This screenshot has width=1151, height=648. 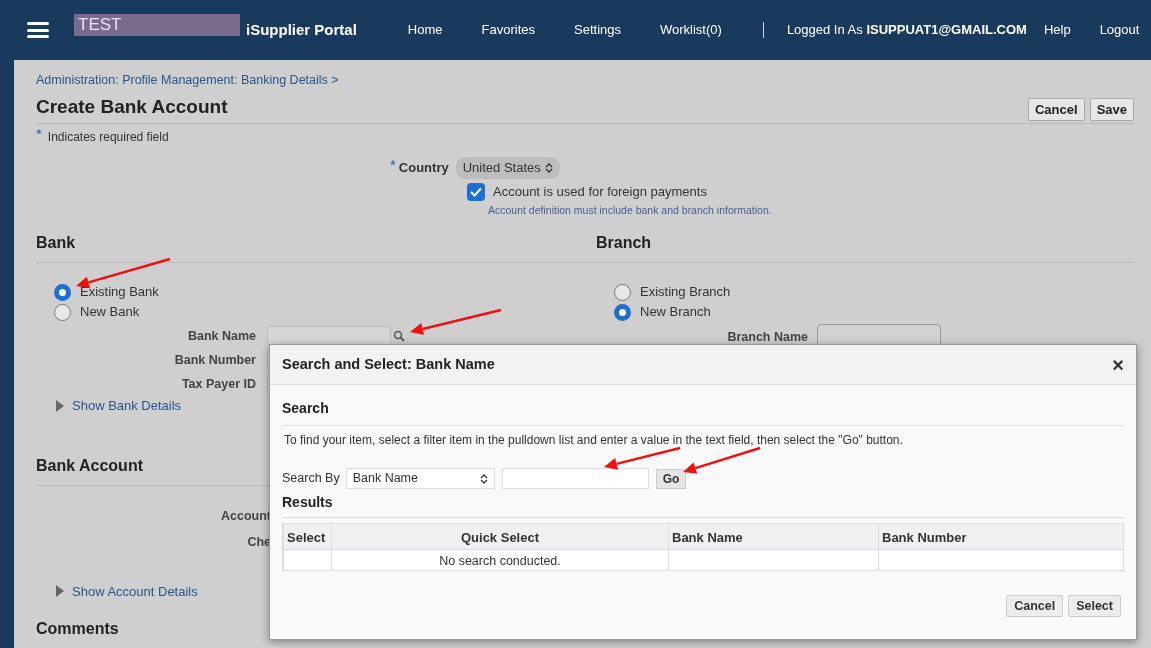 What do you see at coordinates (476, 191) in the screenshot?
I see `checkbox` at bounding box center [476, 191].